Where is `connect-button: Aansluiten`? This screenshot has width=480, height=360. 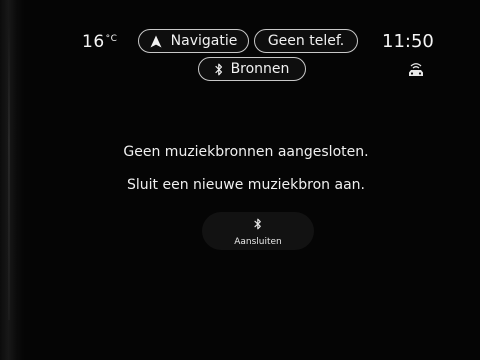
connect-button: Aansluiten is located at coordinates (258, 231).